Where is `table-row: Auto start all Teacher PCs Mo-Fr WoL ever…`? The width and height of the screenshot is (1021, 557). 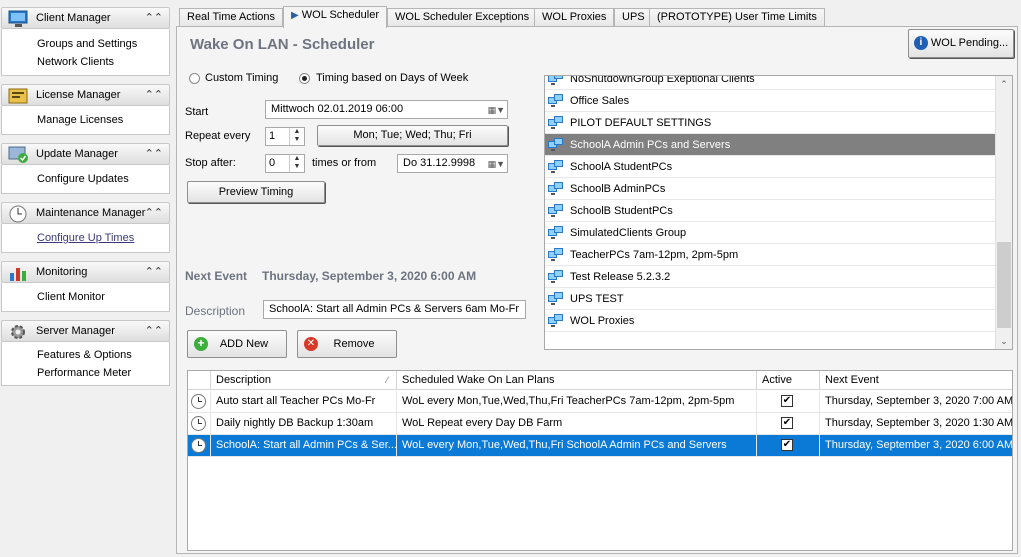 table-row: Auto start all Teacher PCs Mo-Fr WoL ever… is located at coordinates (600, 402).